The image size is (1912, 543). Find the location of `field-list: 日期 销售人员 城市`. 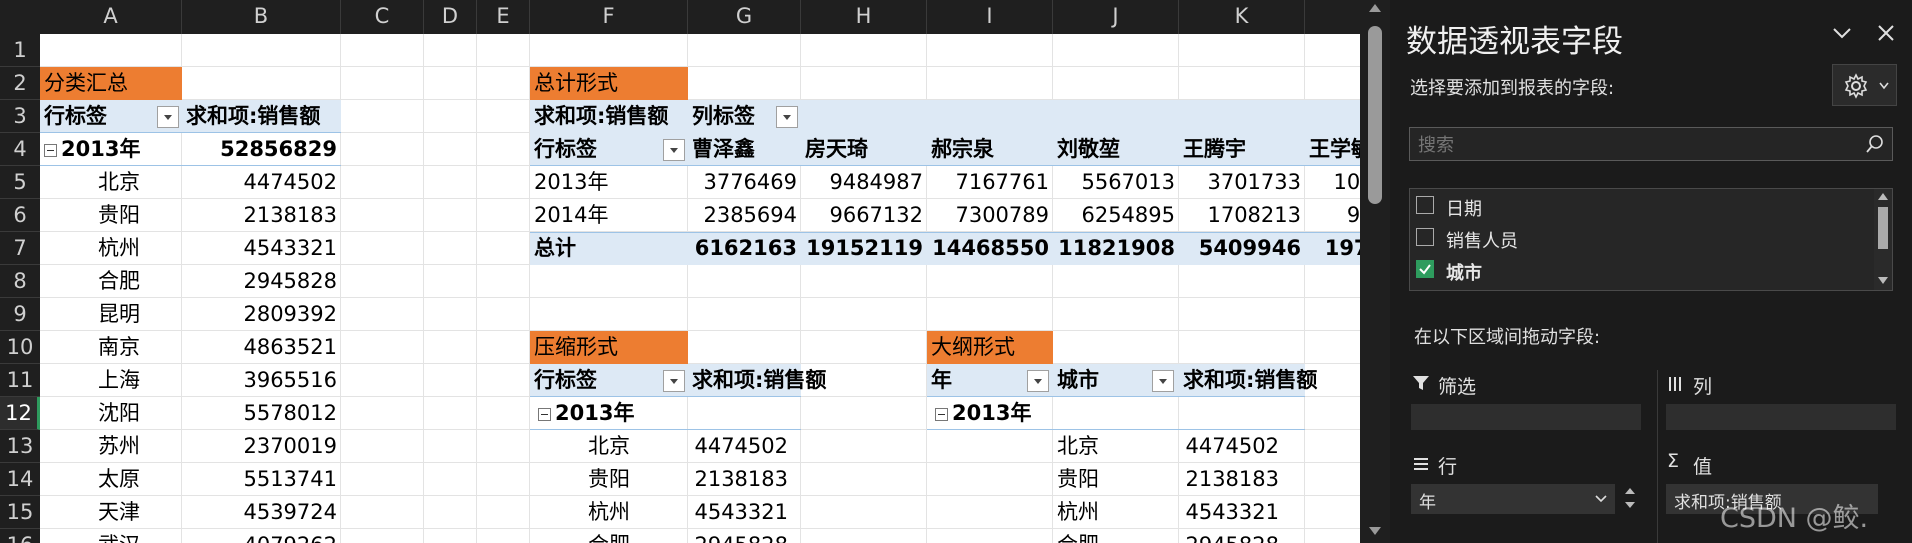

field-list: 日期 销售人员 城市 is located at coordinates (1651, 239).